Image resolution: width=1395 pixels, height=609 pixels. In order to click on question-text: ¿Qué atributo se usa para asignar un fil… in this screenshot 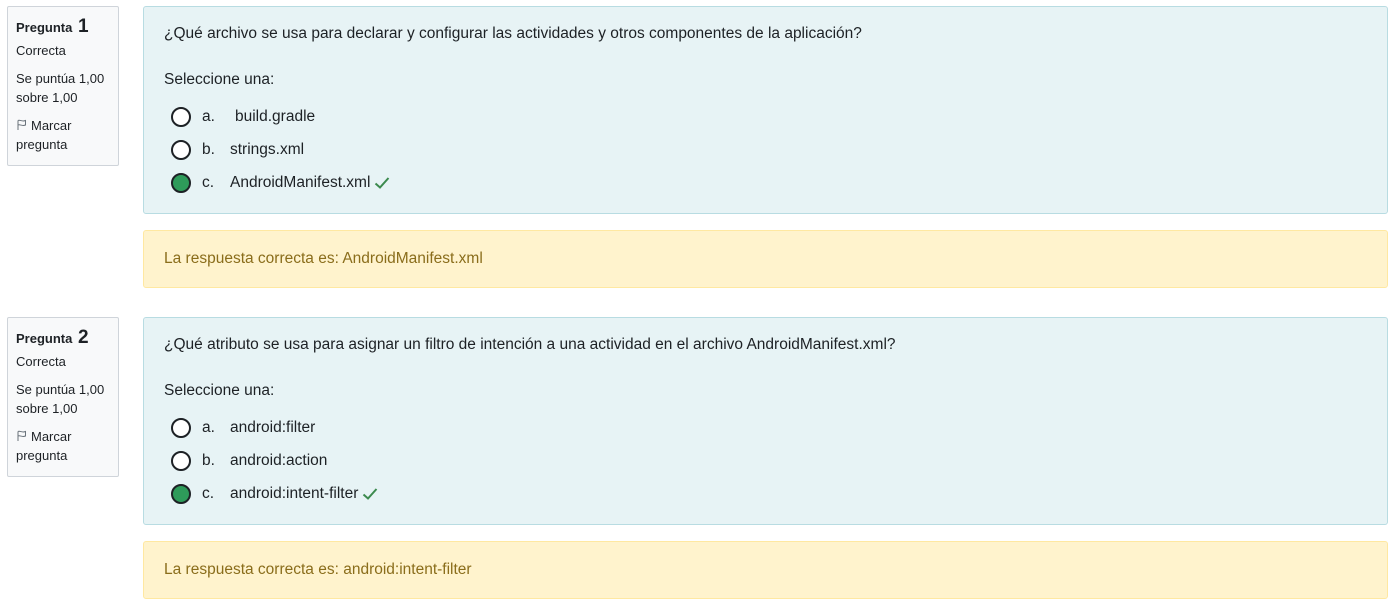, I will do `click(530, 344)`.